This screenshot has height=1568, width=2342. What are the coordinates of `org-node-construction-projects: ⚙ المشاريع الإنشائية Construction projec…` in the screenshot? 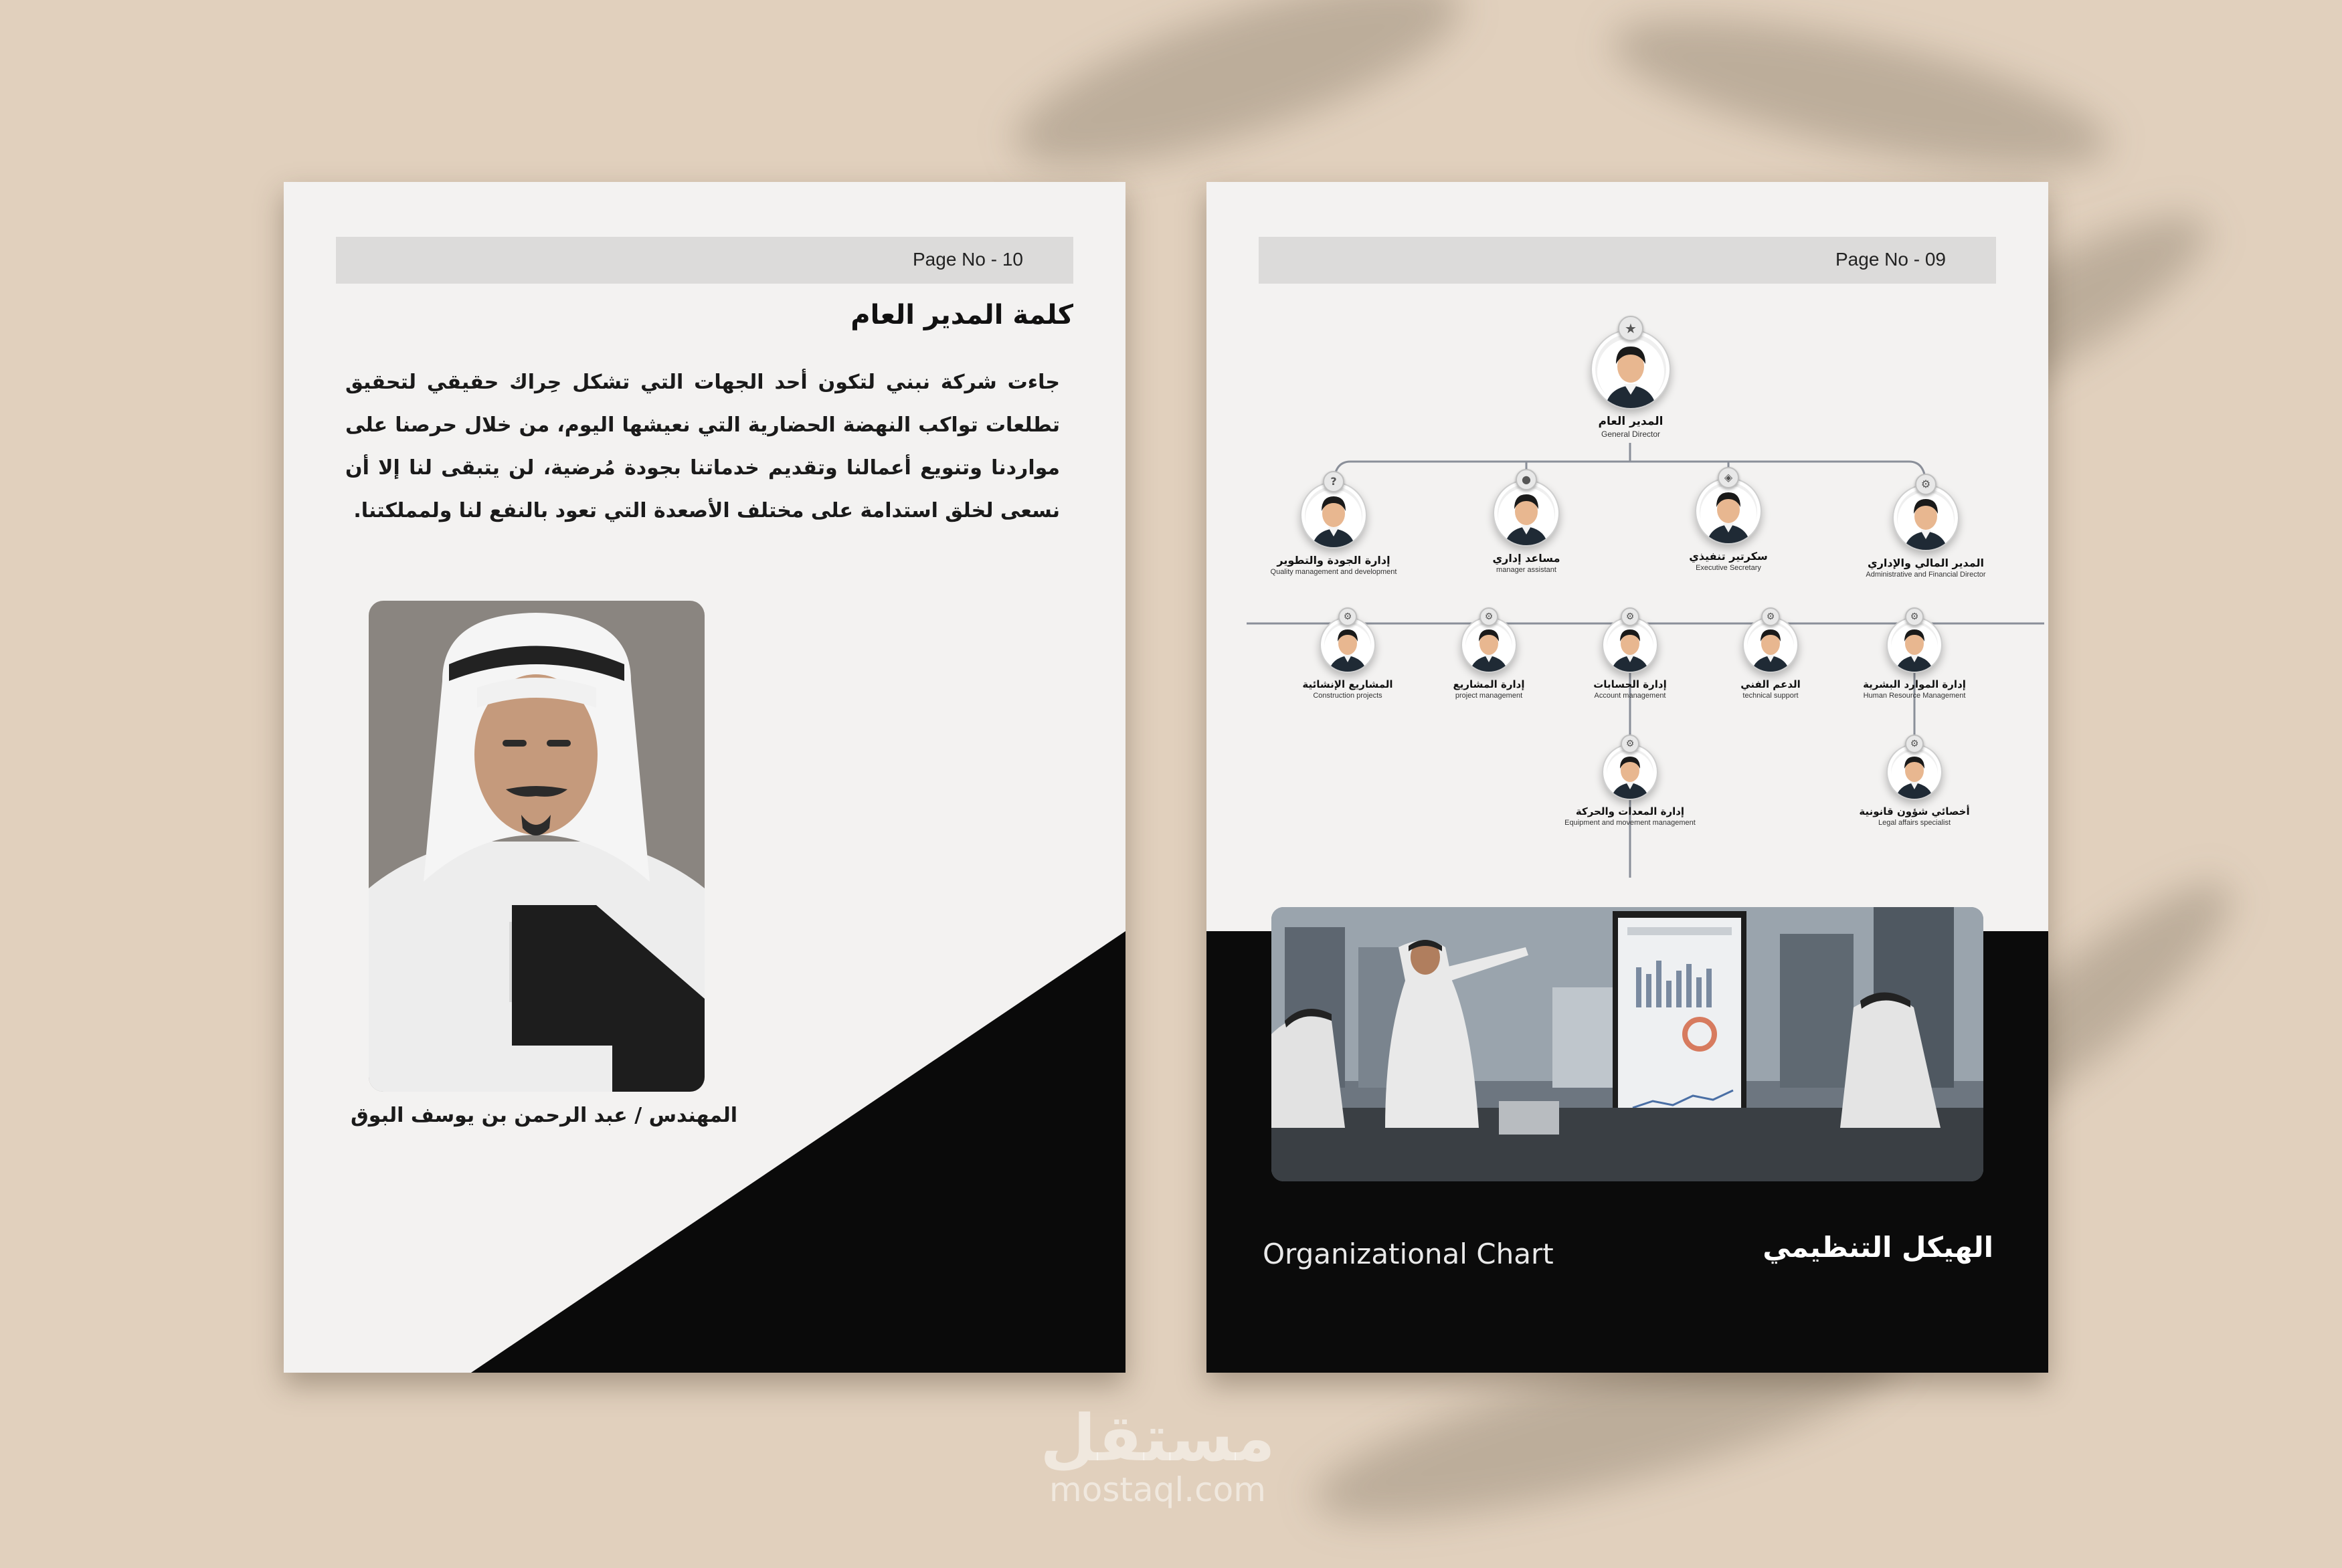 It's located at (1347, 653).